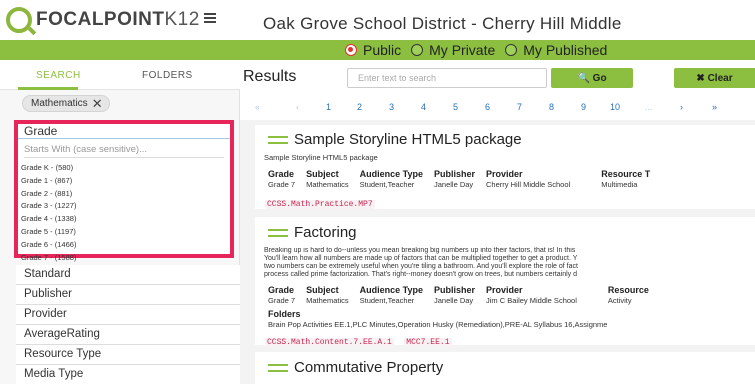  What do you see at coordinates (359, 107) in the screenshot?
I see `page-link: 2` at bounding box center [359, 107].